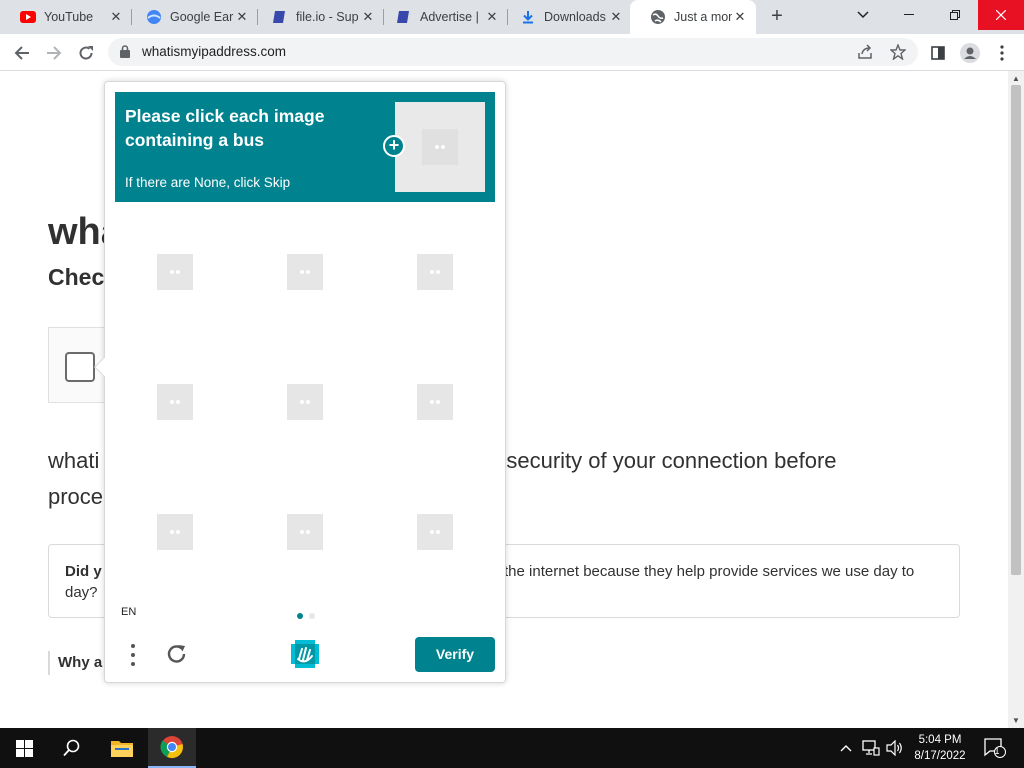  I want to click on tab-title: file.io - Sup, so click(327, 17).